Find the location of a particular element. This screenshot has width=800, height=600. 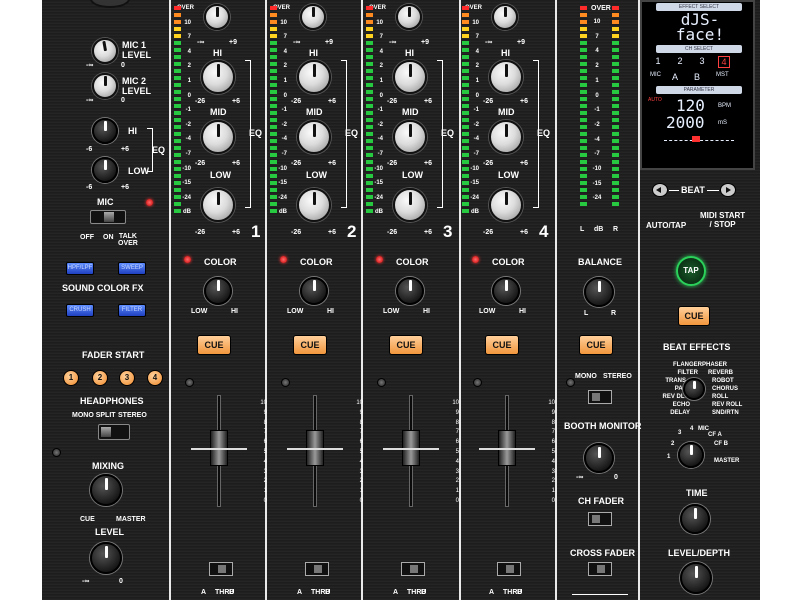

fader-start-button-3: 3 is located at coordinates (127, 378).